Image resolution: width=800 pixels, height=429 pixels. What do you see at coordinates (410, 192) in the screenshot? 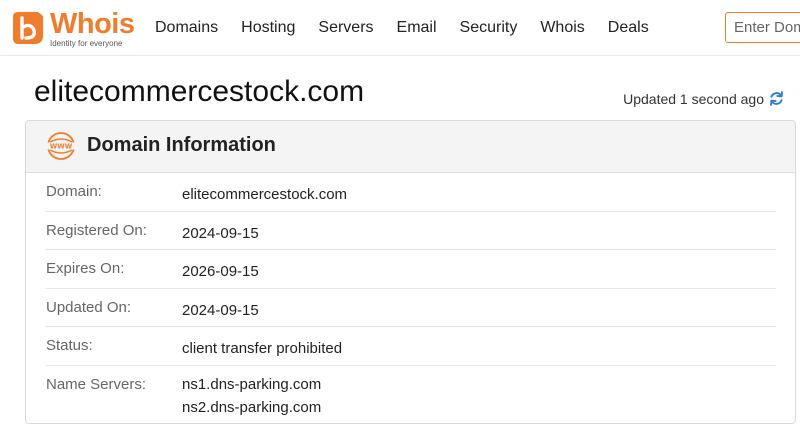
I see `row-domain: Domain: elitecommercestock.com` at bounding box center [410, 192].